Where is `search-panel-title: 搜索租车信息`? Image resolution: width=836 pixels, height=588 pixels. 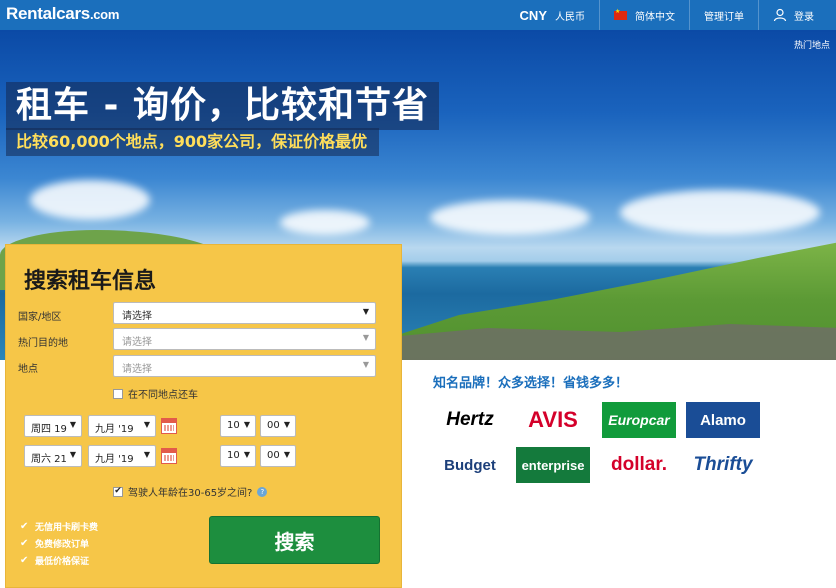
search-panel-title: 搜索租车信息 is located at coordinates (90, 281).